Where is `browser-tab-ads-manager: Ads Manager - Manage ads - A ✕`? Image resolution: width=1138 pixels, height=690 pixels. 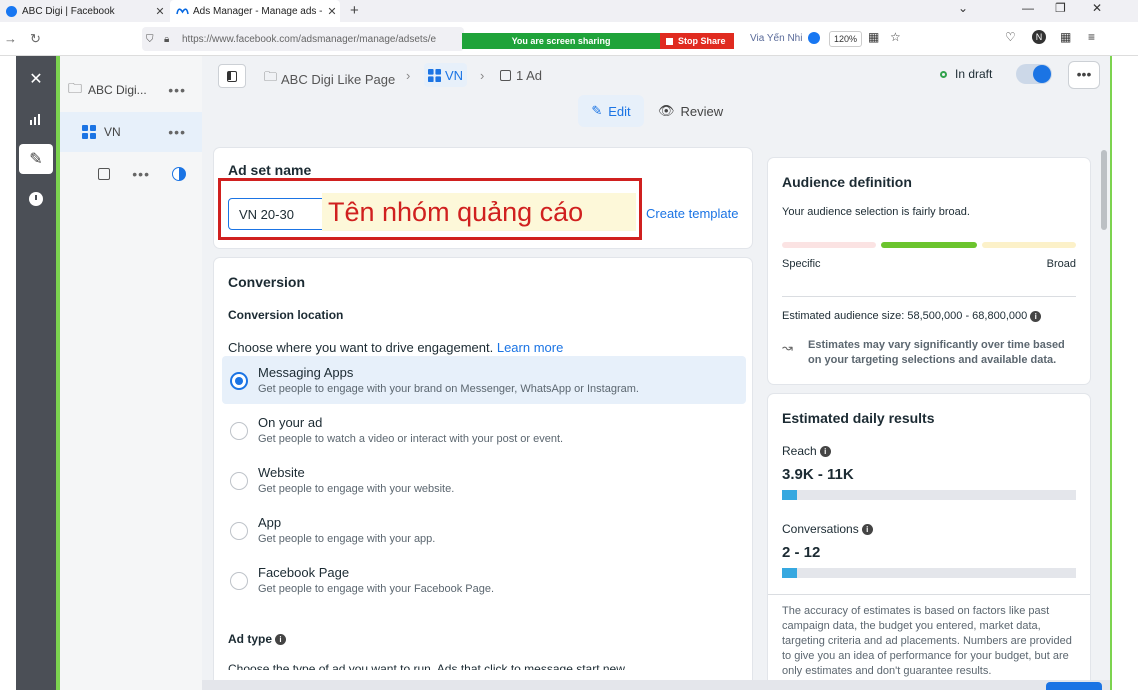 browser-tab-ads-manager: Ads Manager - Manage ads - A ✕ is located at coordinates (255, 11).